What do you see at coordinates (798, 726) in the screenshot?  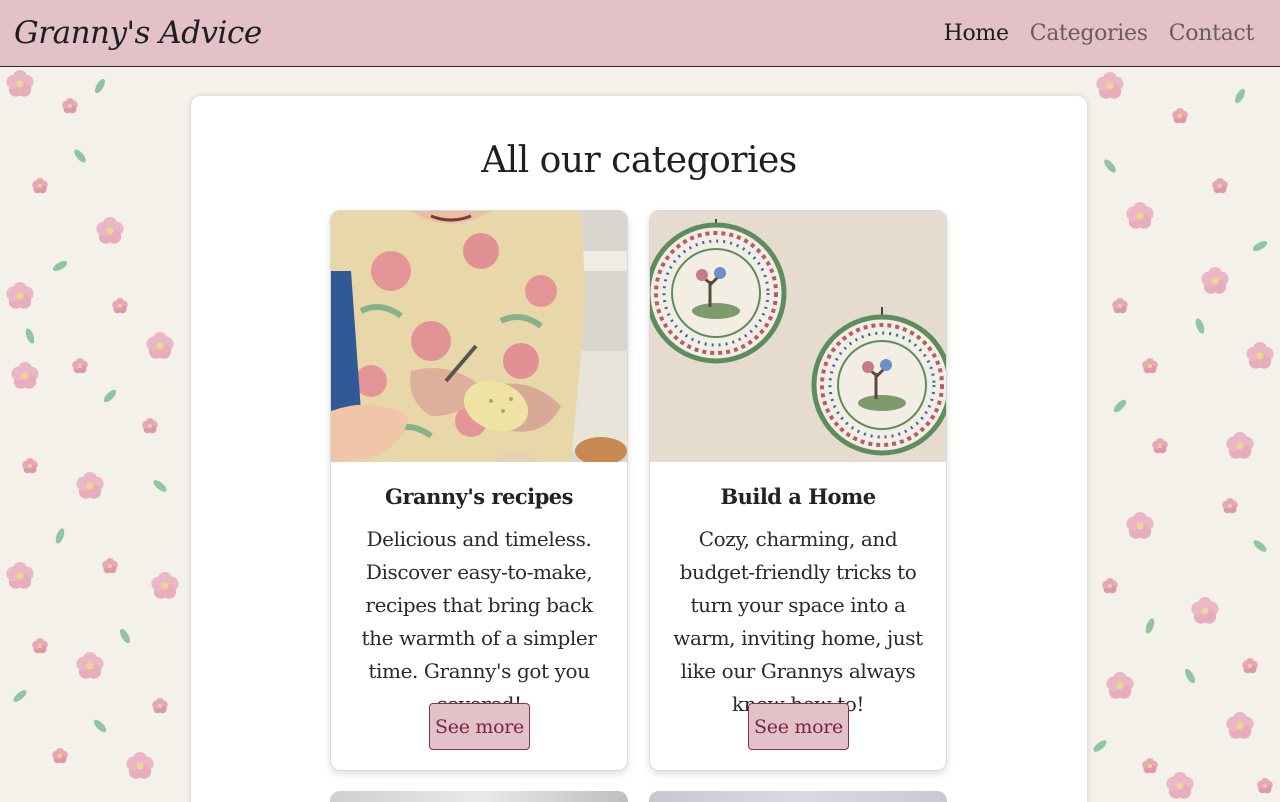 I see `see-more-home-button: See more` at bounding box center [798, 726].